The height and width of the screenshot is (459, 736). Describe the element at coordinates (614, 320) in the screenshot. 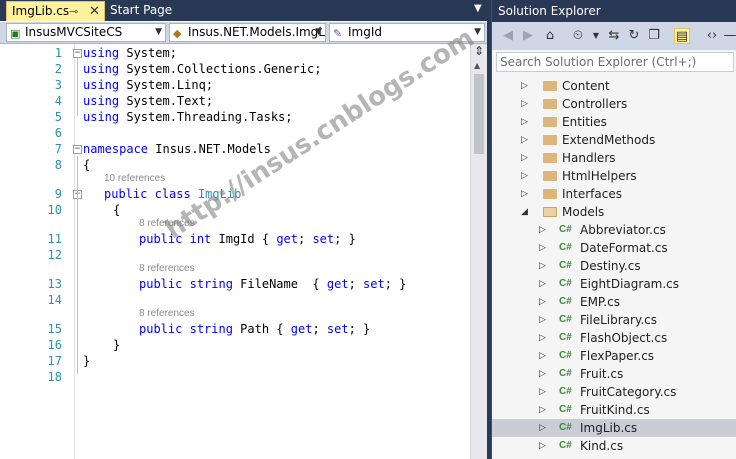

I see `tree-file: ▷ C# FileLibrary.cs` at that location.